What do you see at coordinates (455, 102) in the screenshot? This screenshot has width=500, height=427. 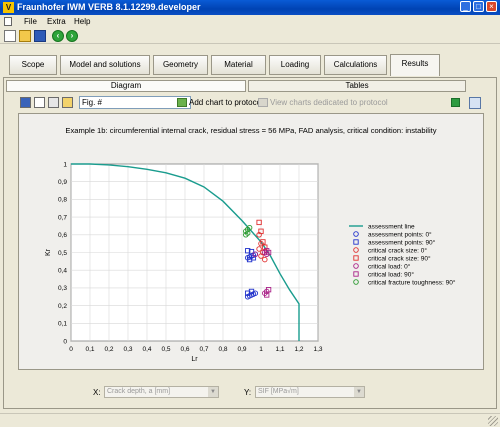 I see `refresh-icon` at bounding box center [455, 102].